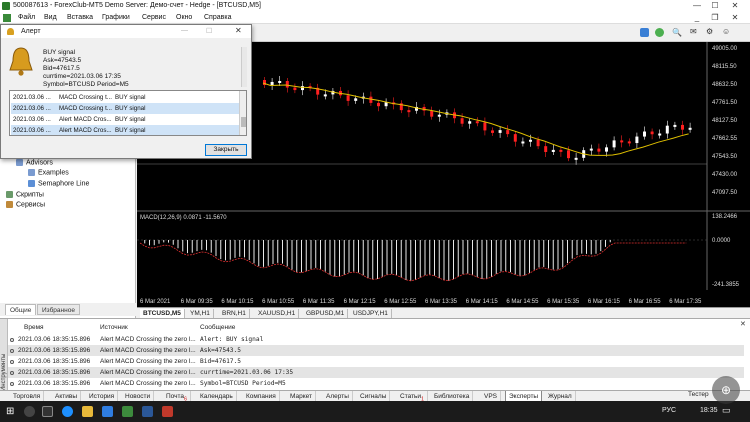 This screenshot has width=750, height=422. Describe the element at coordinates (735, 6) in the screenshot. I see `close-icon: ✕` at that location.